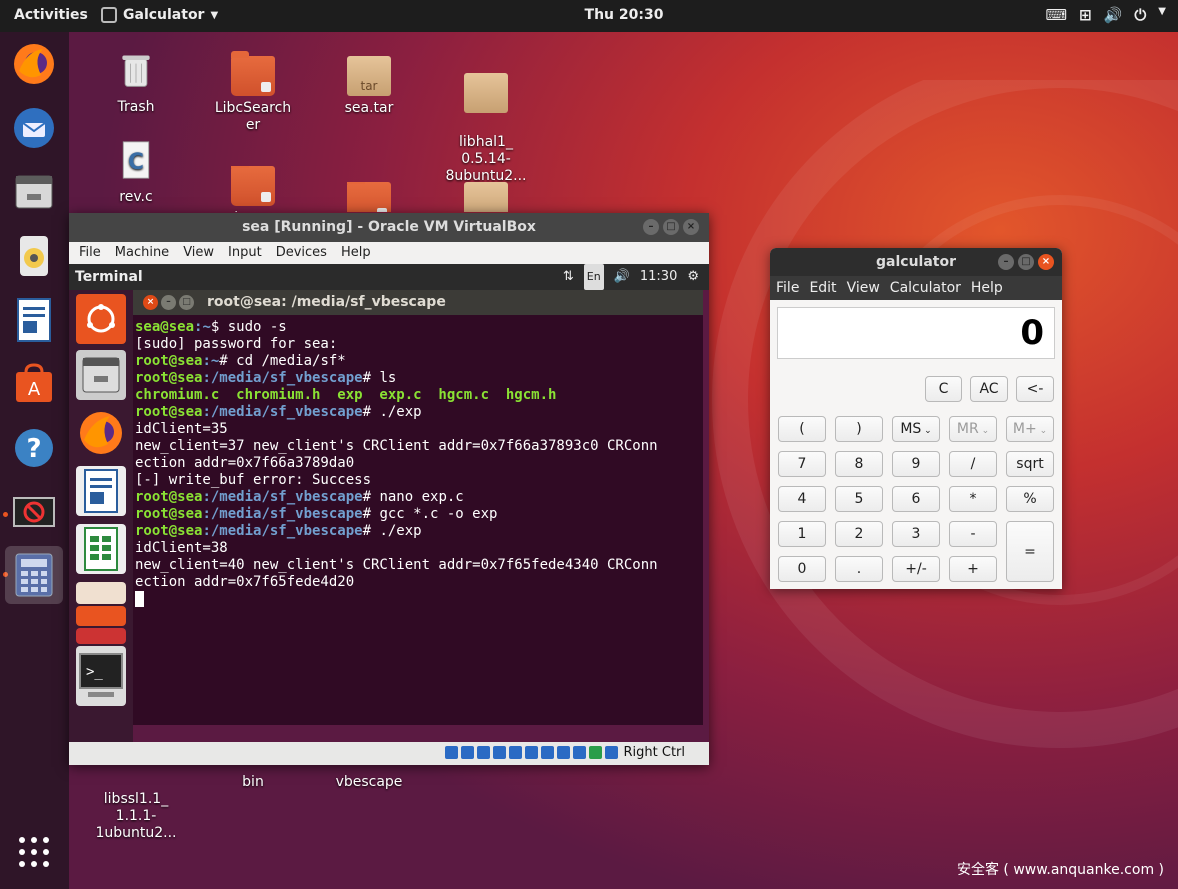 The height and width of the screenshot is (889, 1178). I want to click on desktop-icon-libcsearcher: LibcSearcher, so click(253, 92).